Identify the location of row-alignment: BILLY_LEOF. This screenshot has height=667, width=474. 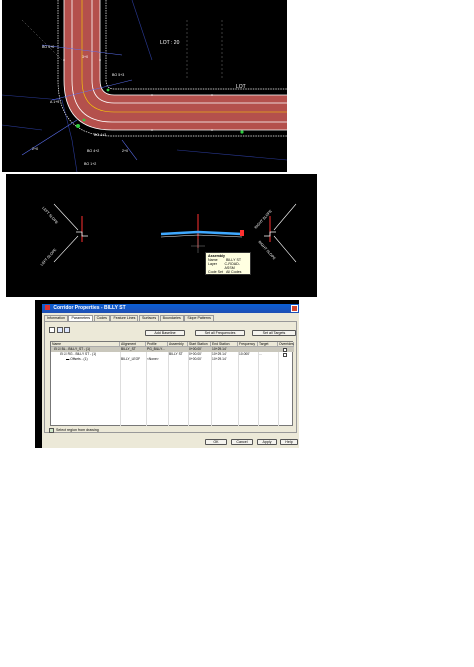
(133, 359).